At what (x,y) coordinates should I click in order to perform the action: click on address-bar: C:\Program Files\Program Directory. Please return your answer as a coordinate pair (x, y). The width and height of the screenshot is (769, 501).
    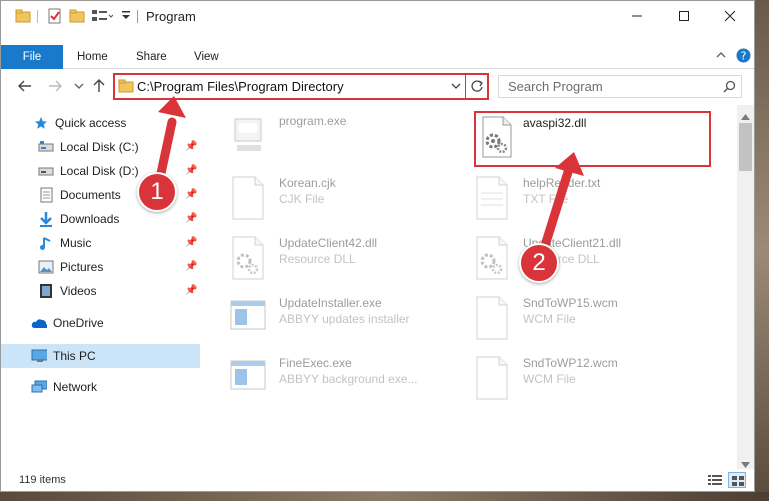
    Looking at the image, I should click on (301, 86).